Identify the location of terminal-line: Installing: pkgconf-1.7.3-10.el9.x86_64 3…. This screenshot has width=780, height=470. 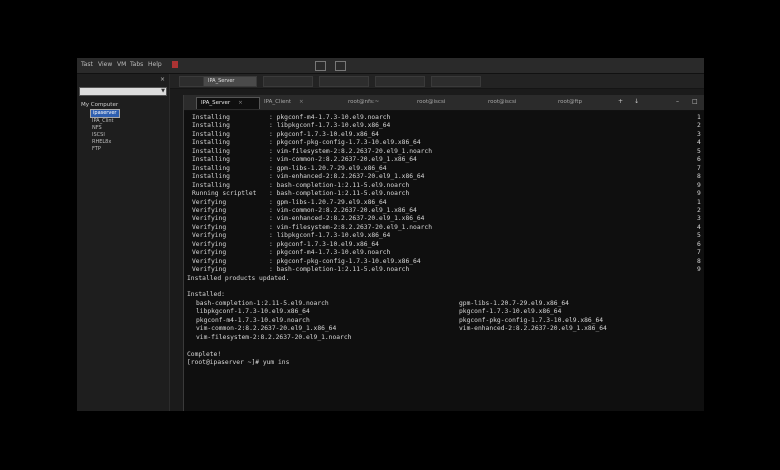
(444, 135).